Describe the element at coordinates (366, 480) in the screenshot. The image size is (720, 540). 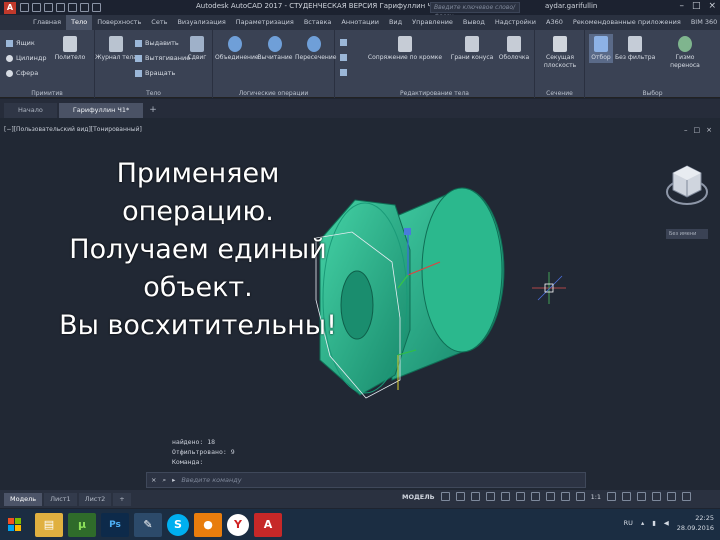
I see `command-line: × ⌕ ▸ Введите команду` at that location.